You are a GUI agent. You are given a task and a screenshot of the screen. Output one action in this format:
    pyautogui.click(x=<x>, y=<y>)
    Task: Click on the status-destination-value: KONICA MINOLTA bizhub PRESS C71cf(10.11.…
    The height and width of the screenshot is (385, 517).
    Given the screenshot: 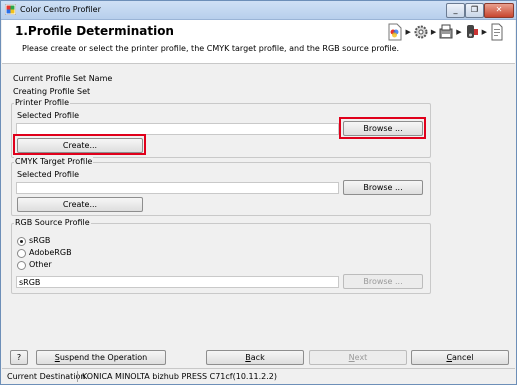 What is the action you would take?
    pyautogui.click(x=180, y=376)
    